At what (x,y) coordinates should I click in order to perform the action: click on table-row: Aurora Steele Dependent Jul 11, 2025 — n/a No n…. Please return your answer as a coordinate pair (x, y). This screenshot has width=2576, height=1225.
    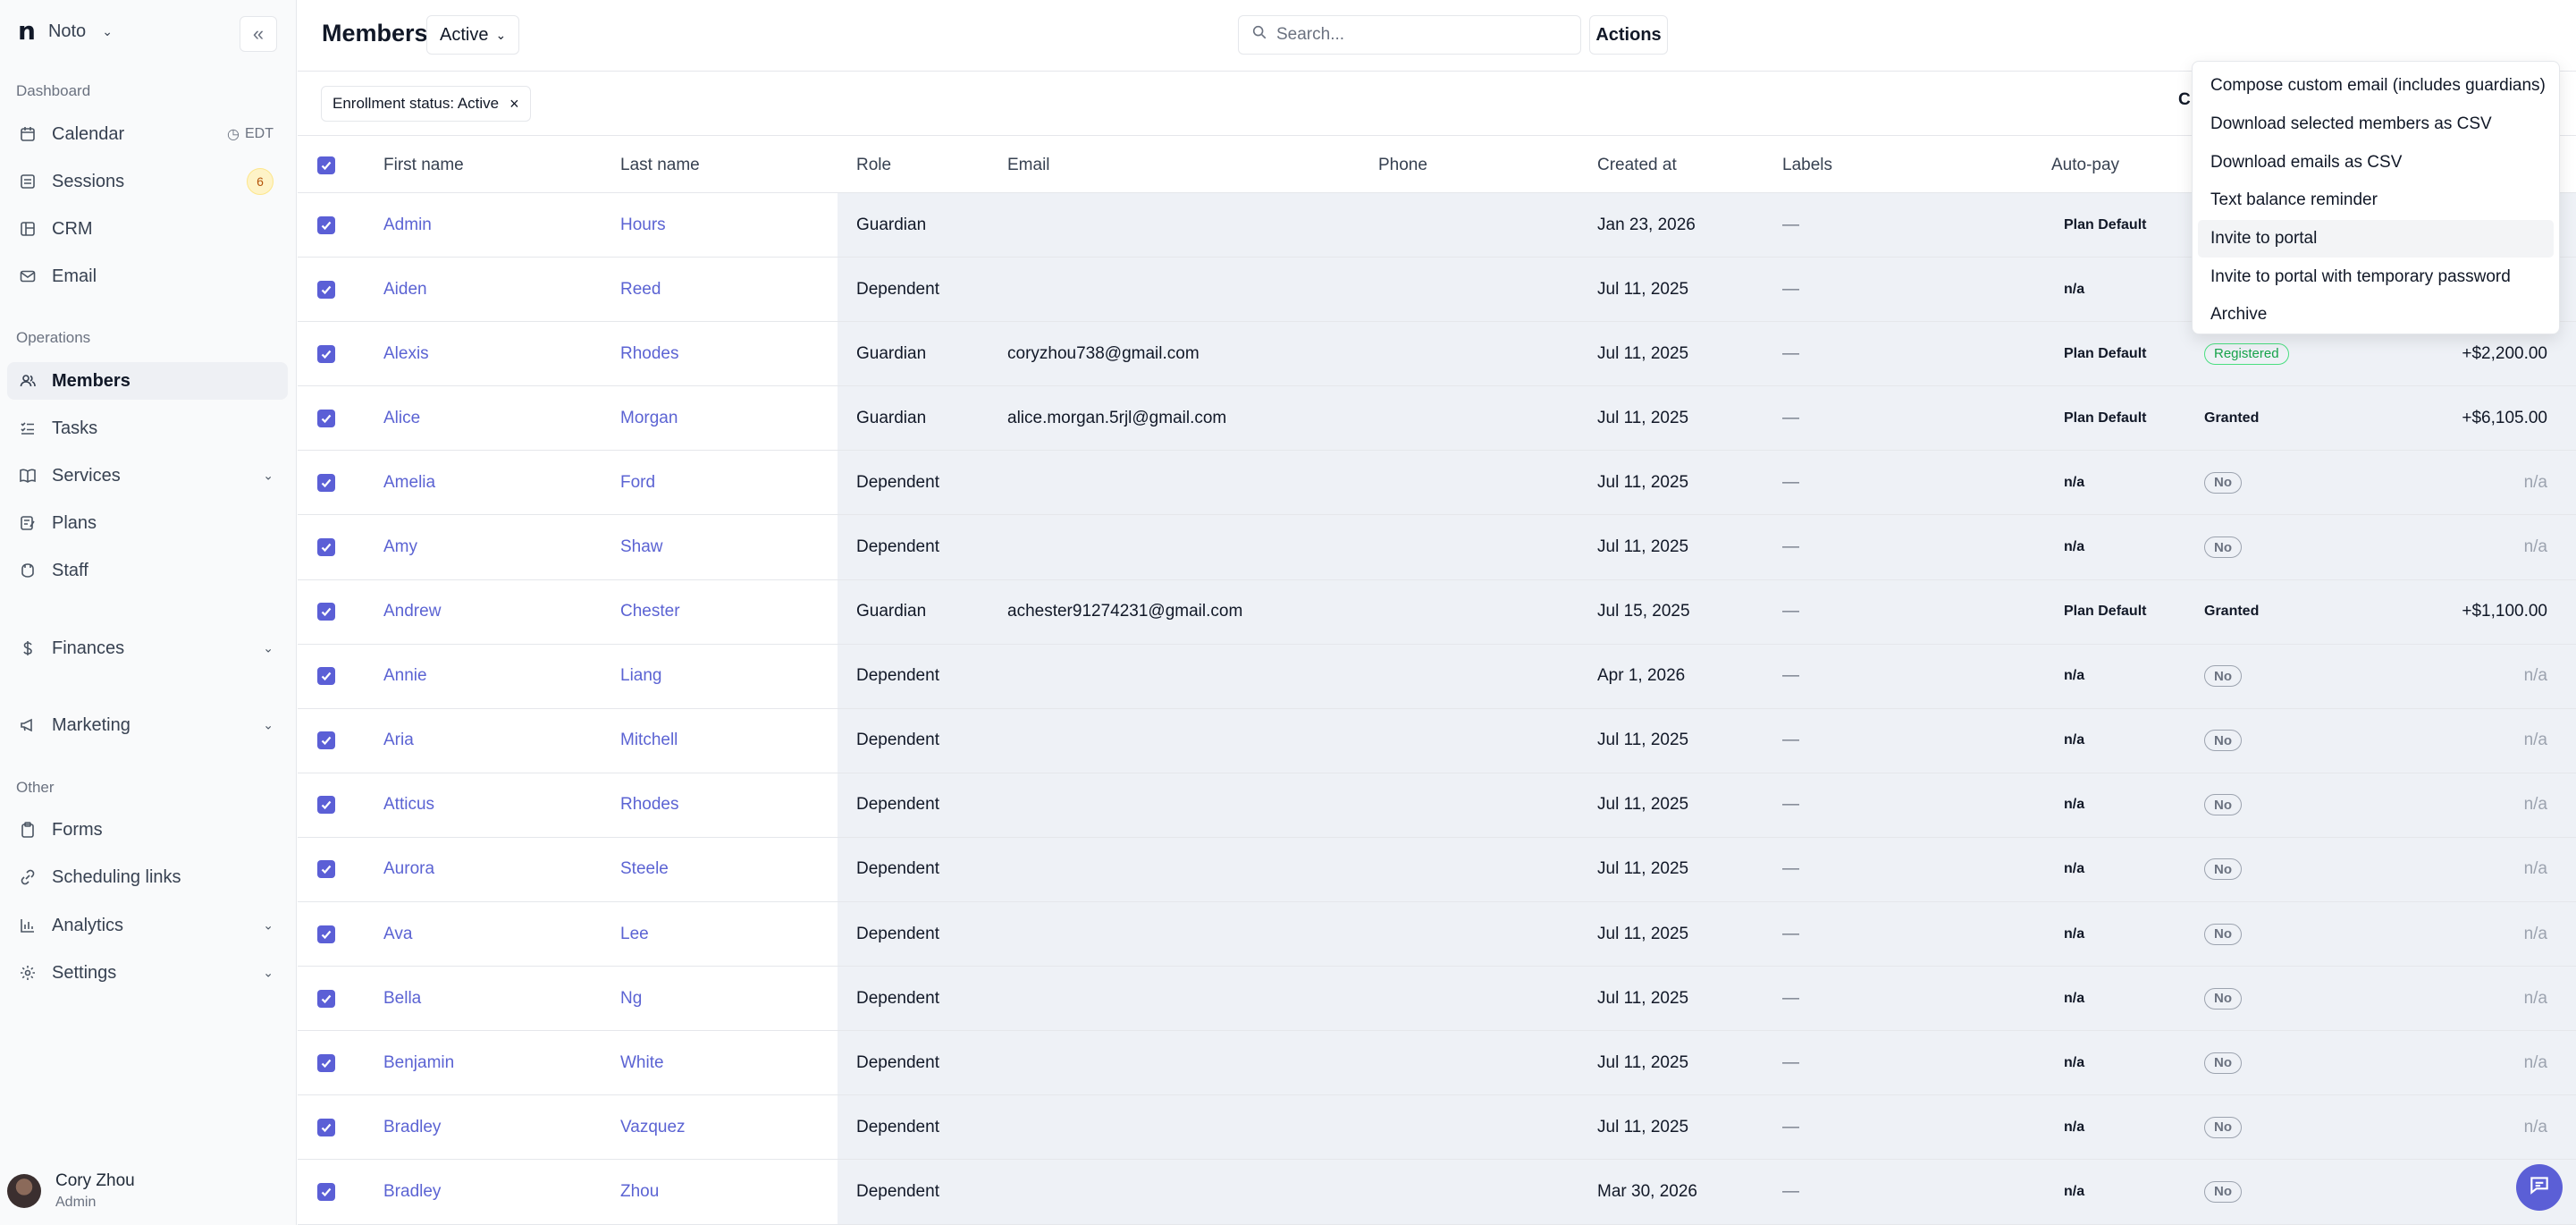
    Looking at the image, I should click on (1437, 870).